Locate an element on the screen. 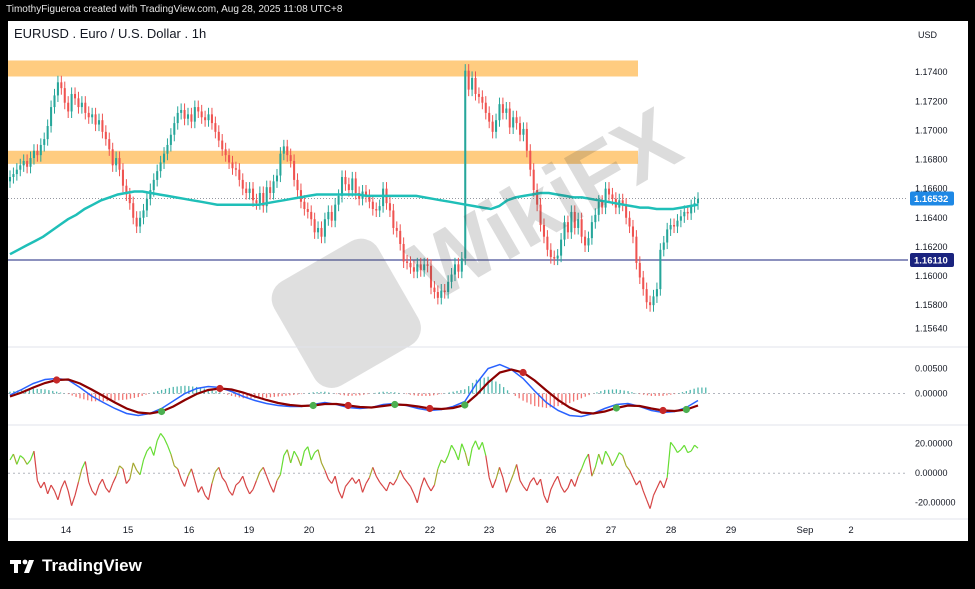  price-axis-label: 1.17000 is located at coordinates (931, 130).